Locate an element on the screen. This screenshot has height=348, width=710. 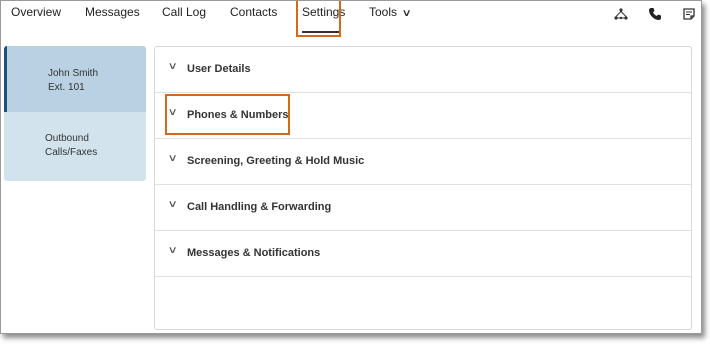
outbound-line1: Outbound is located at coordinates (67, 138).